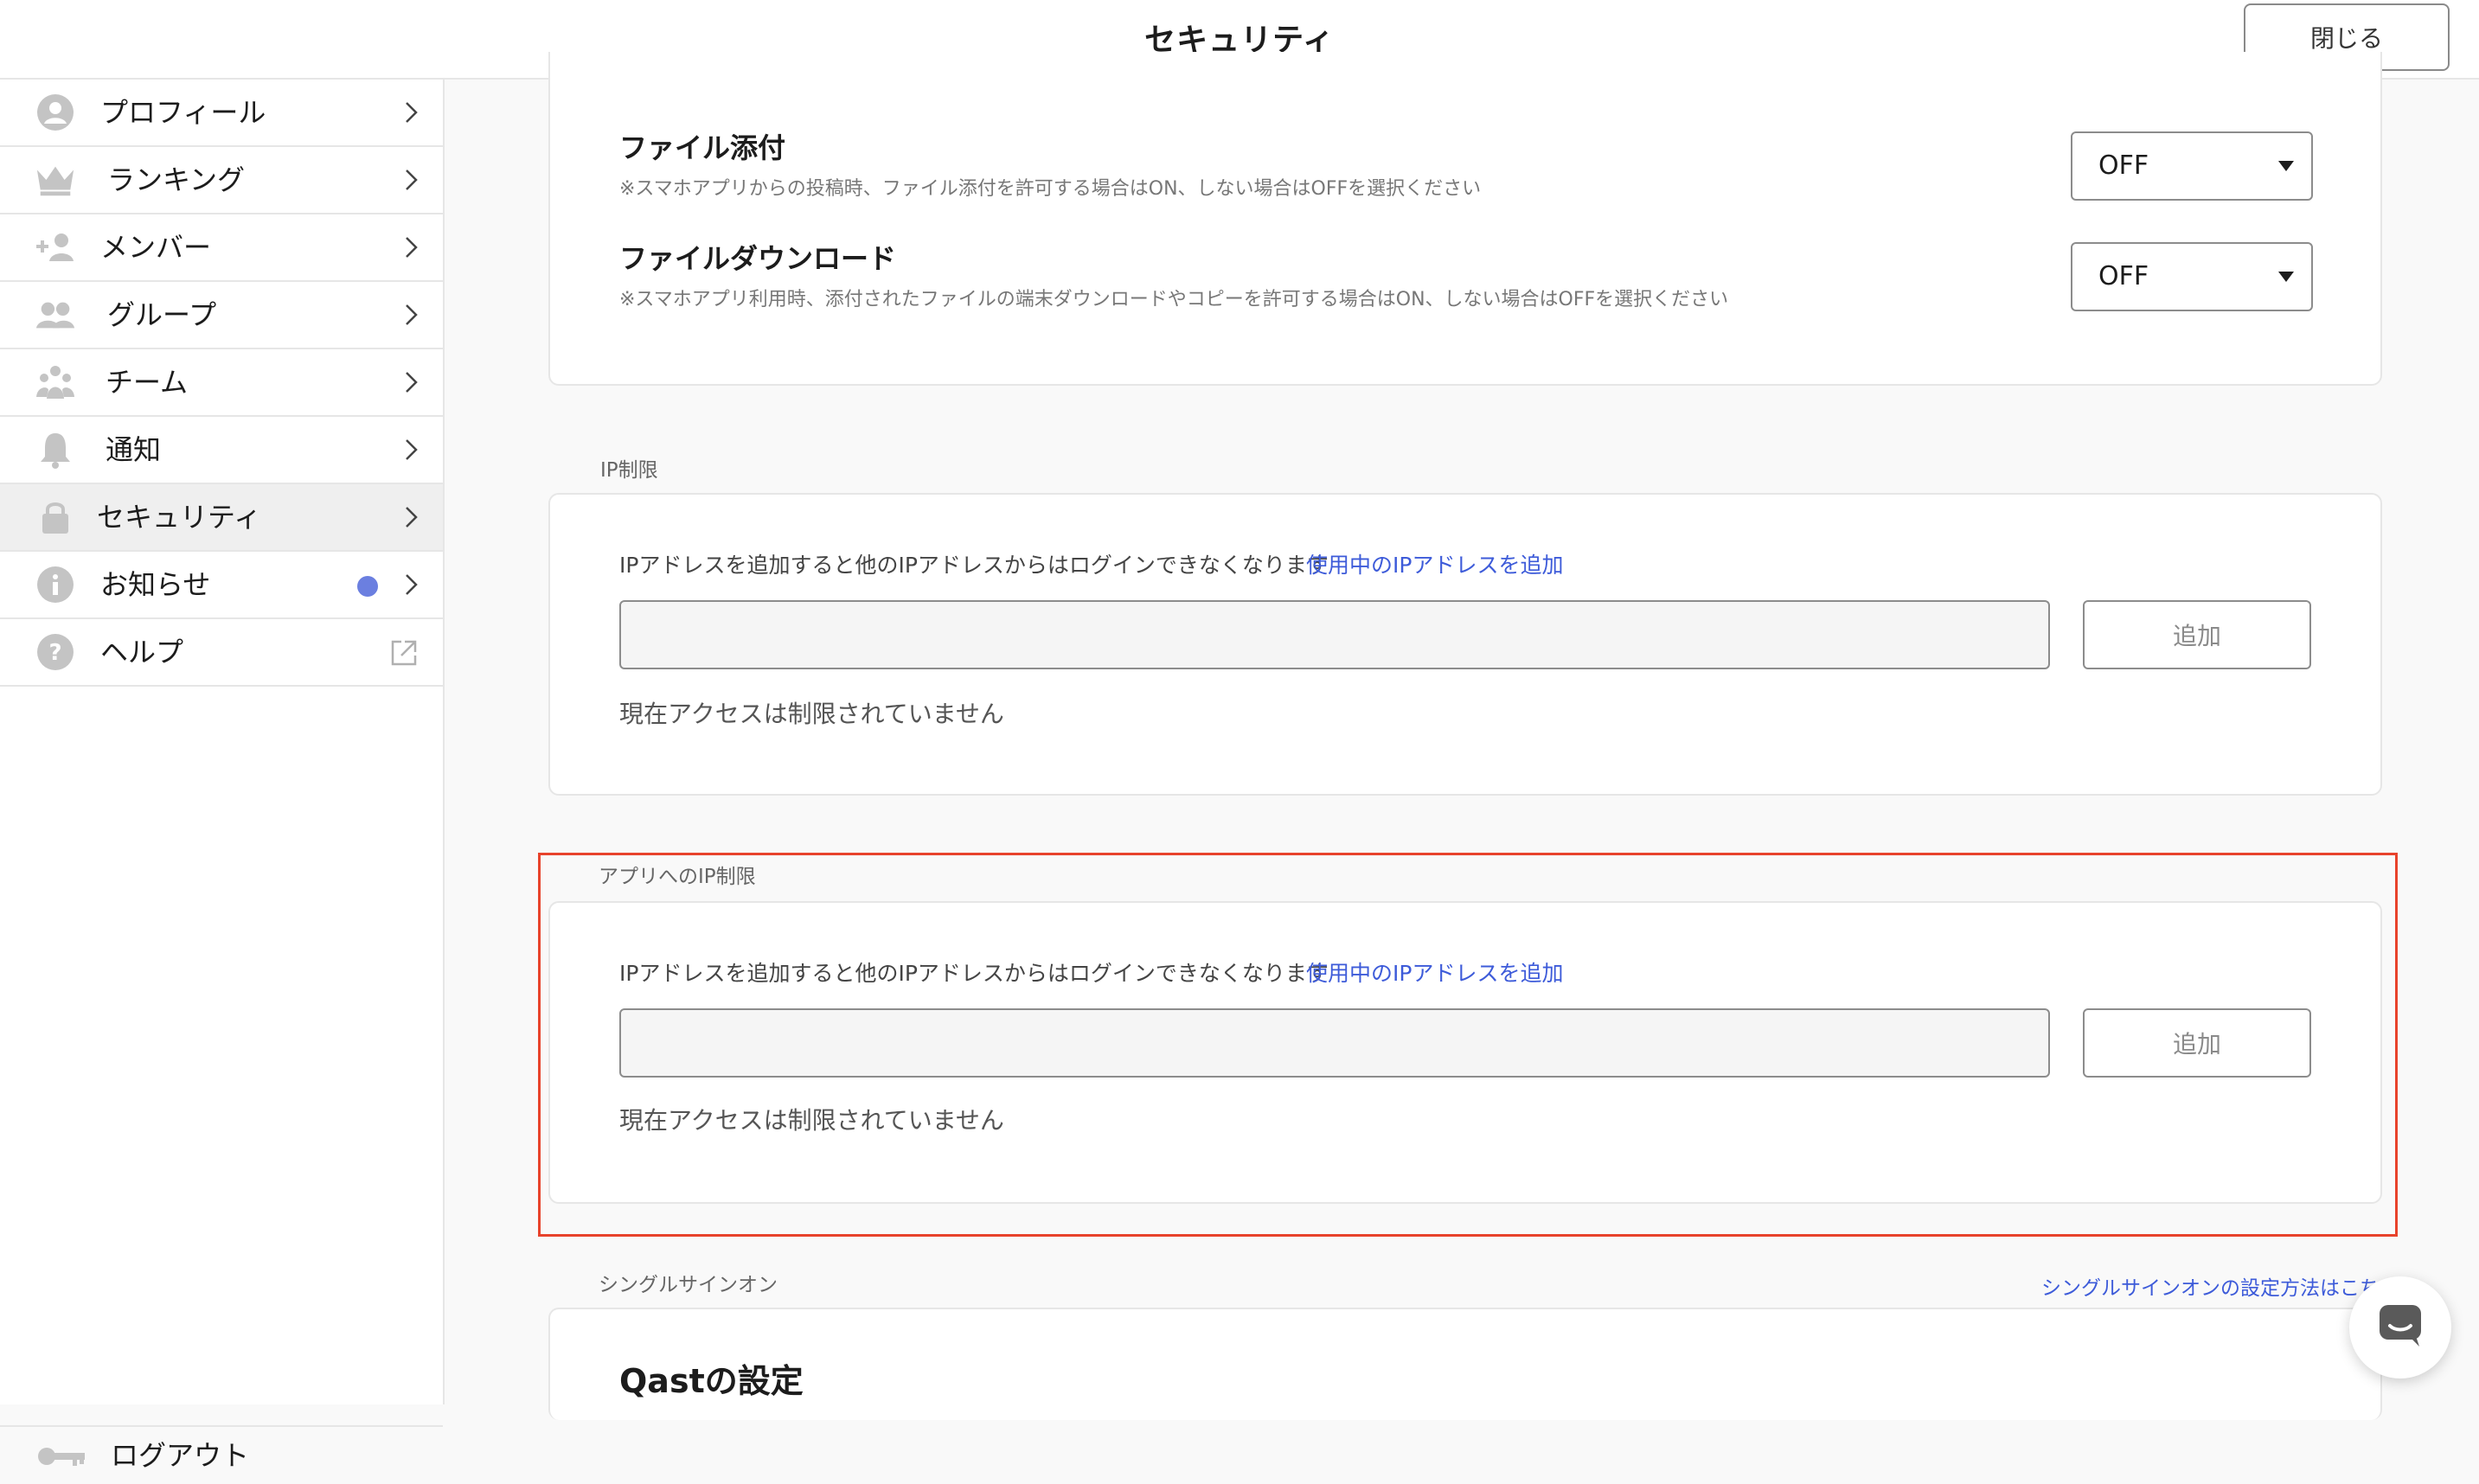 The image size is (2479, 1484). I want to click on profile-icon, so click(55, 112).